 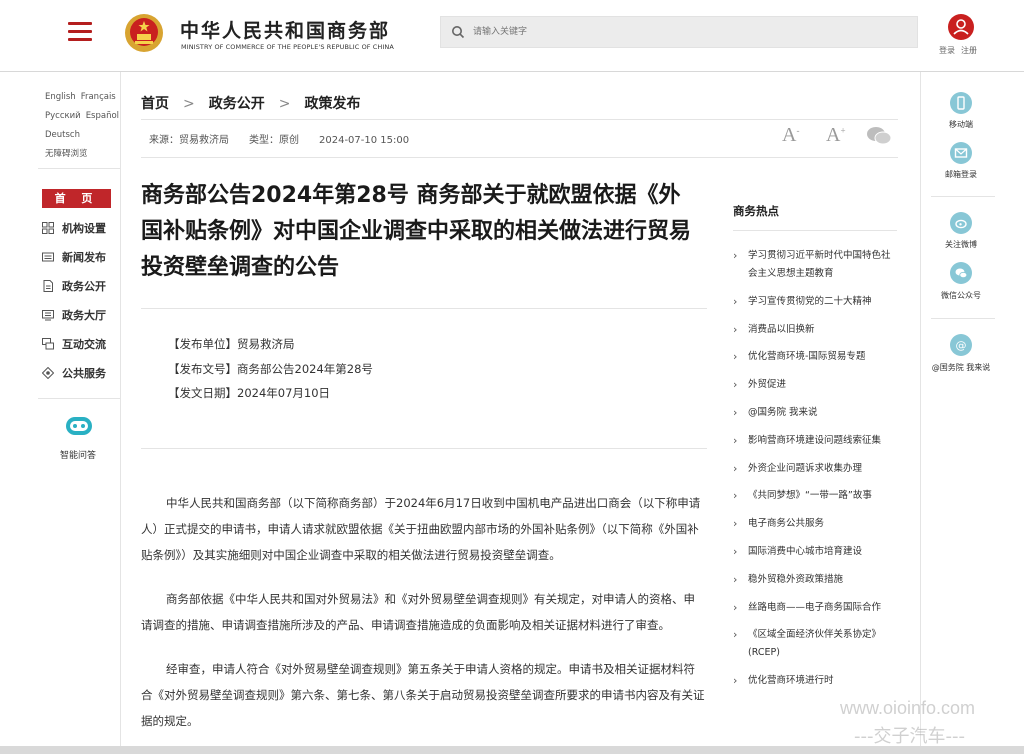 What do you see at coordinates (102, 116) in the screenshot?
I see `lang-spanish: Español` at bounding box center [102, 116].